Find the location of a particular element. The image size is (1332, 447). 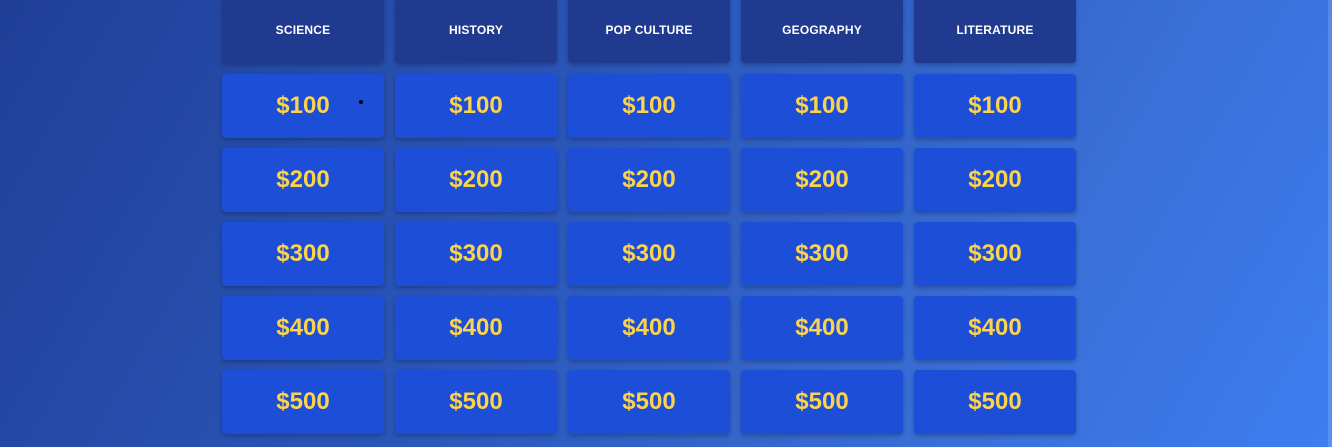

category-column-history: HISTORY $100 $200 $300 $400 $500 is located at coordinates (476, 217).